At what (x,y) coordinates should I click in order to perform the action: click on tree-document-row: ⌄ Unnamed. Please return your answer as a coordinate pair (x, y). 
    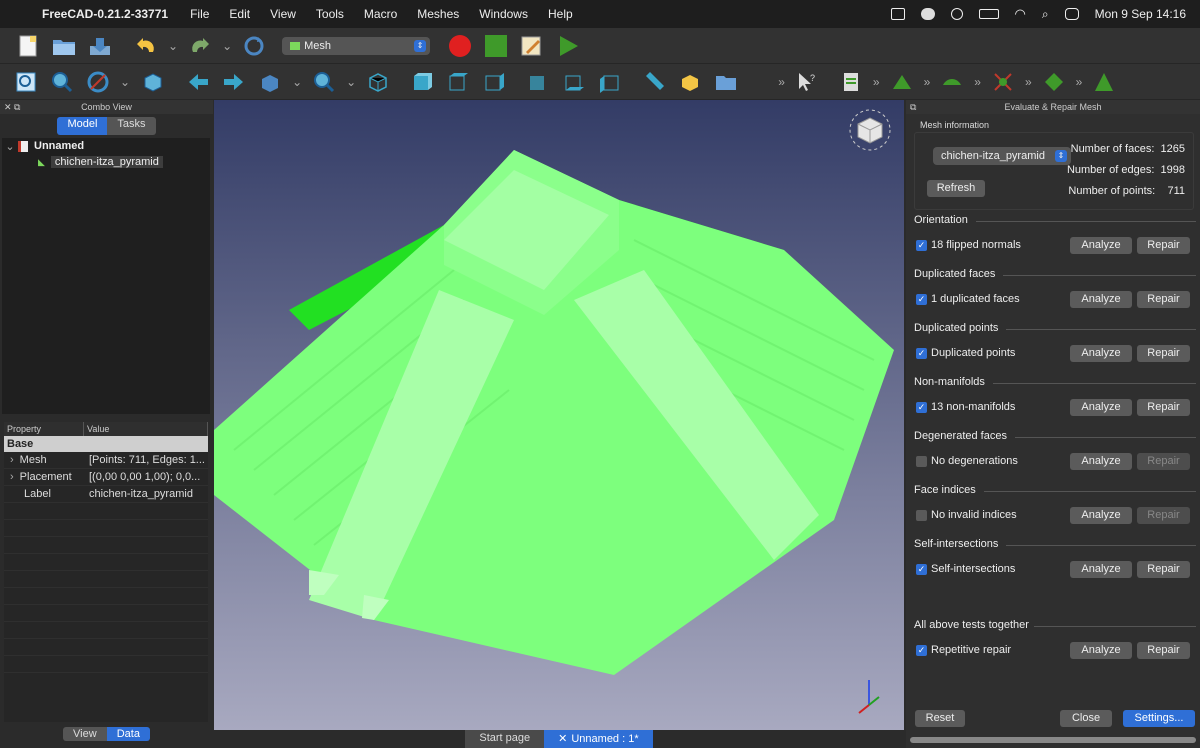
    Looking at the image, I should click on (106, 146).